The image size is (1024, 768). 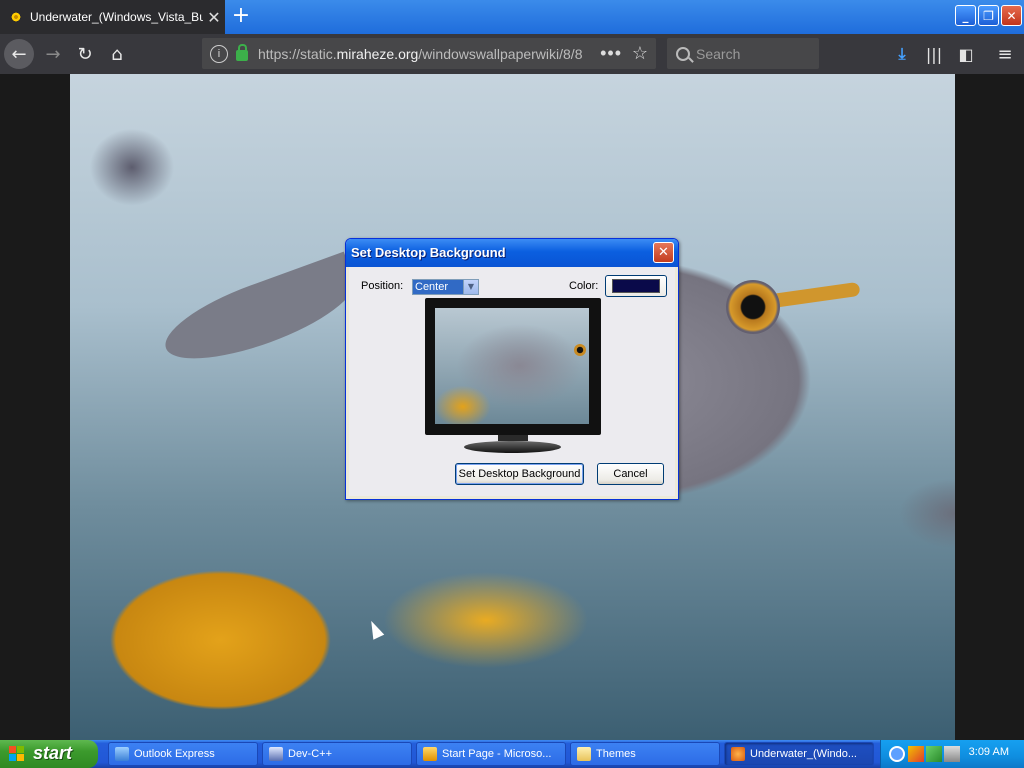 I want to click on monitor-preview, so click(x=513, y=366).